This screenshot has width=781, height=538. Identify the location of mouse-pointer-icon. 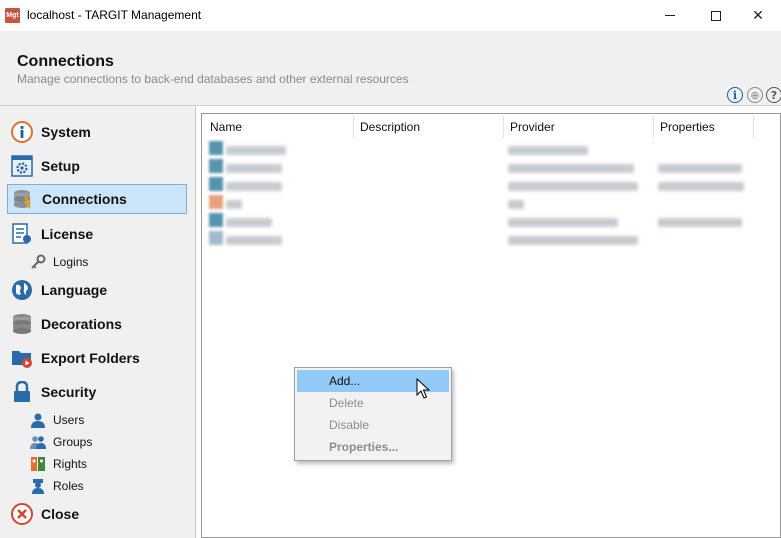
(423, 388).